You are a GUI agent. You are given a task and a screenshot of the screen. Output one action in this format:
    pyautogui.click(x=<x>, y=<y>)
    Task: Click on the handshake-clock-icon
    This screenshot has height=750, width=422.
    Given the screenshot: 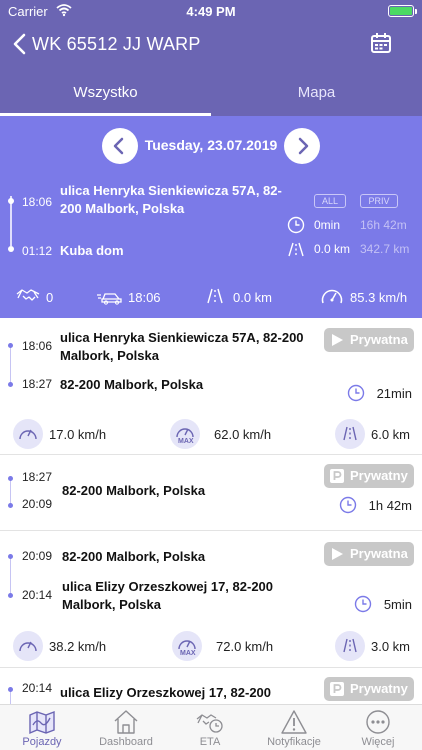 What is the action you would take?
    pyautogui.click(x=209, y=723)
    